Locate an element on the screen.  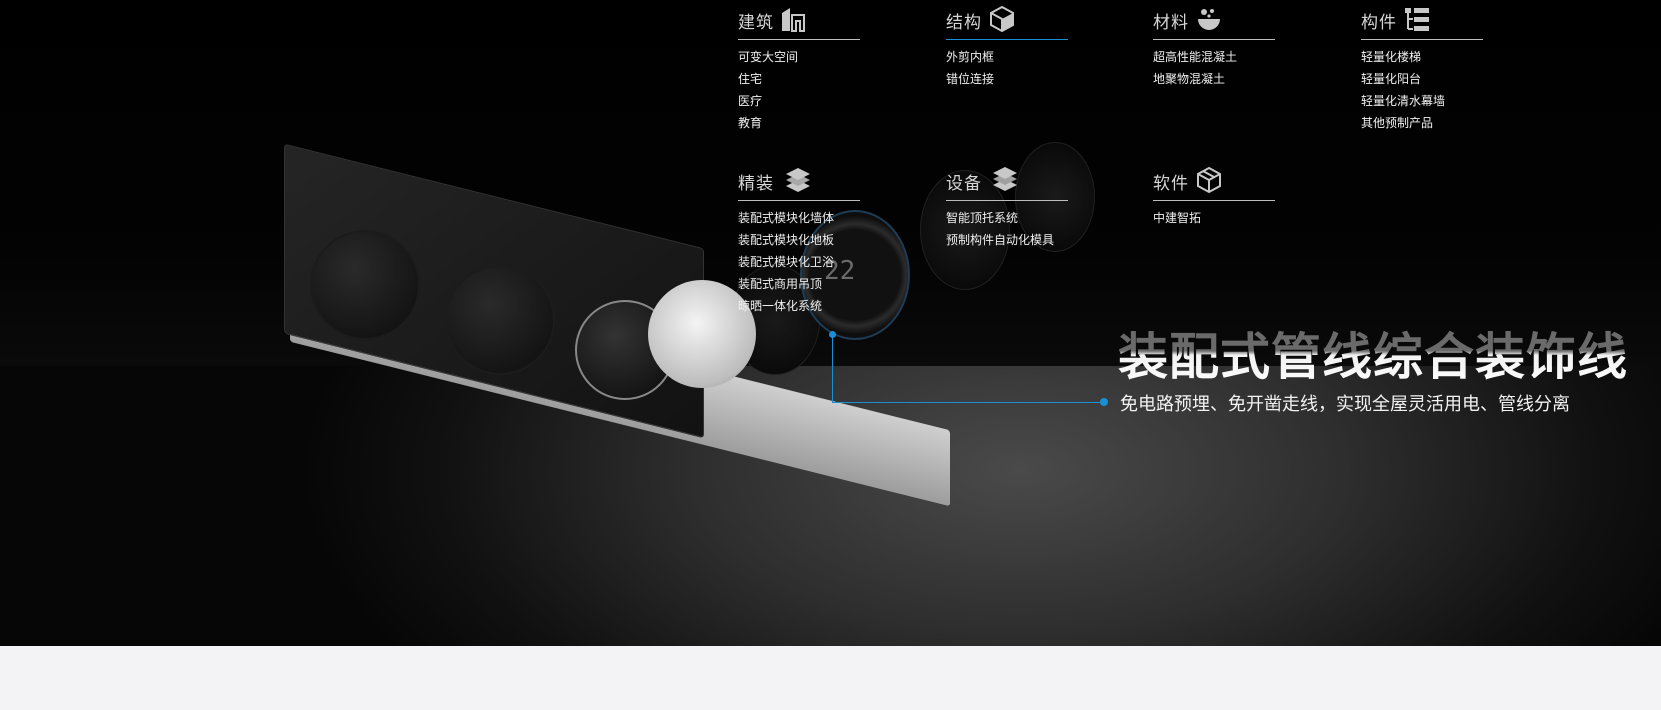
category-equipment: 设备 智能顶托系统 预制构件自动化模具 is located at coordinates (1007, 206).